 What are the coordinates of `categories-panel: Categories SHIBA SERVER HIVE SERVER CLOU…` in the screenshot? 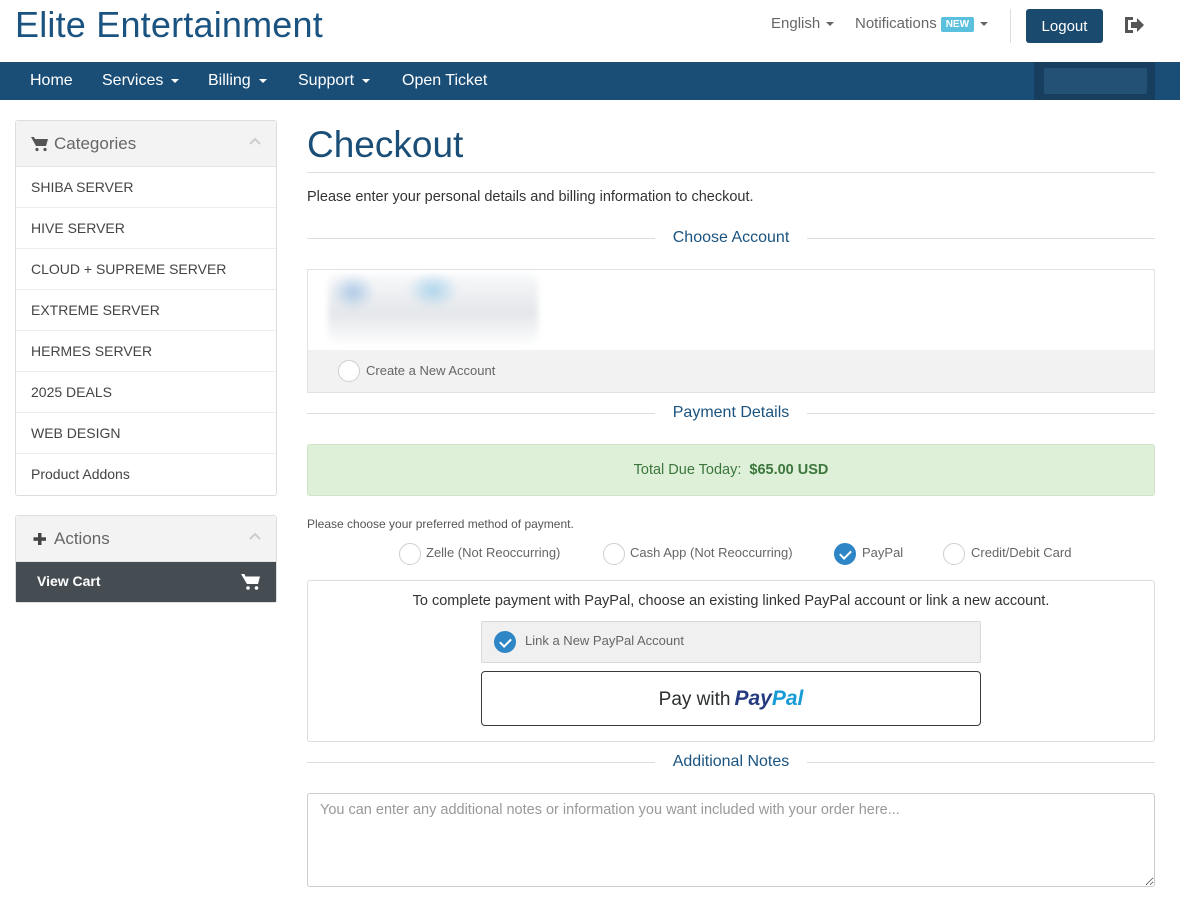 It's located at (146, 308).